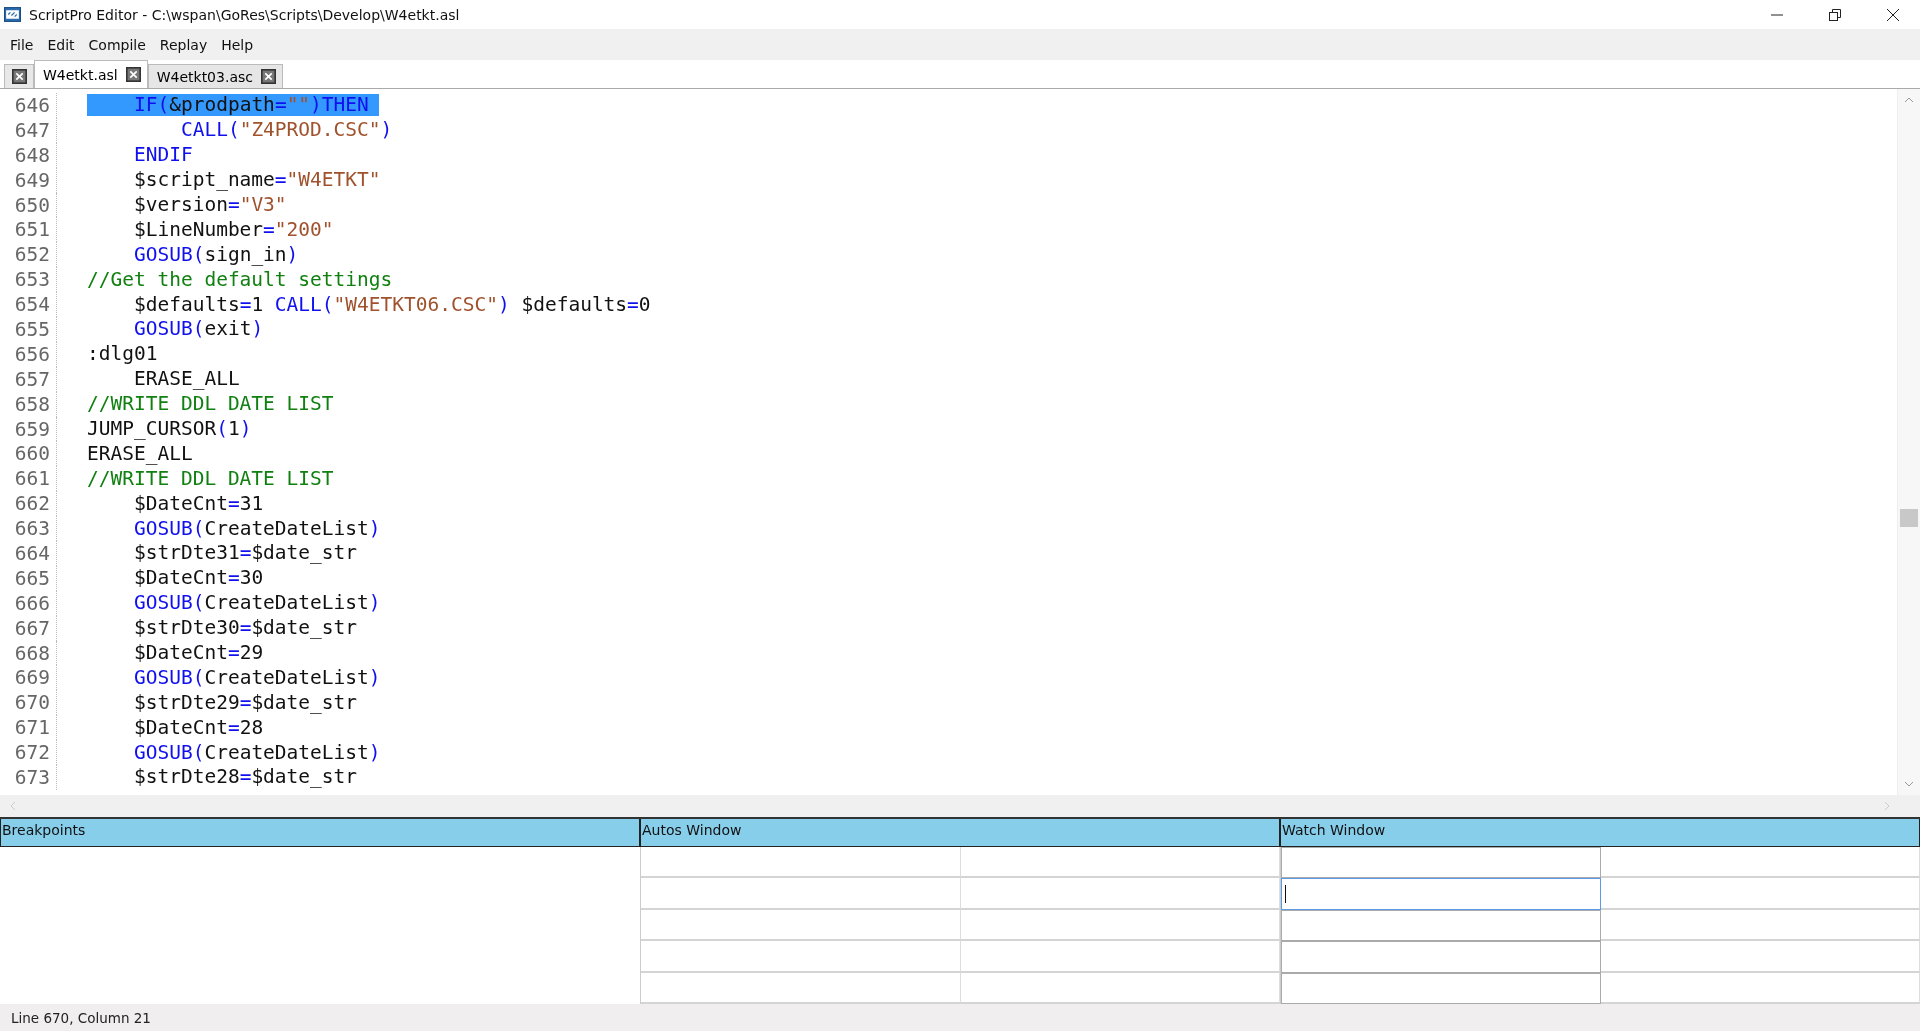 The image size is (1920, 1031). Describe the element at coordinates (31, 553) in the screenshot. I see `line-number: 664` at that location.